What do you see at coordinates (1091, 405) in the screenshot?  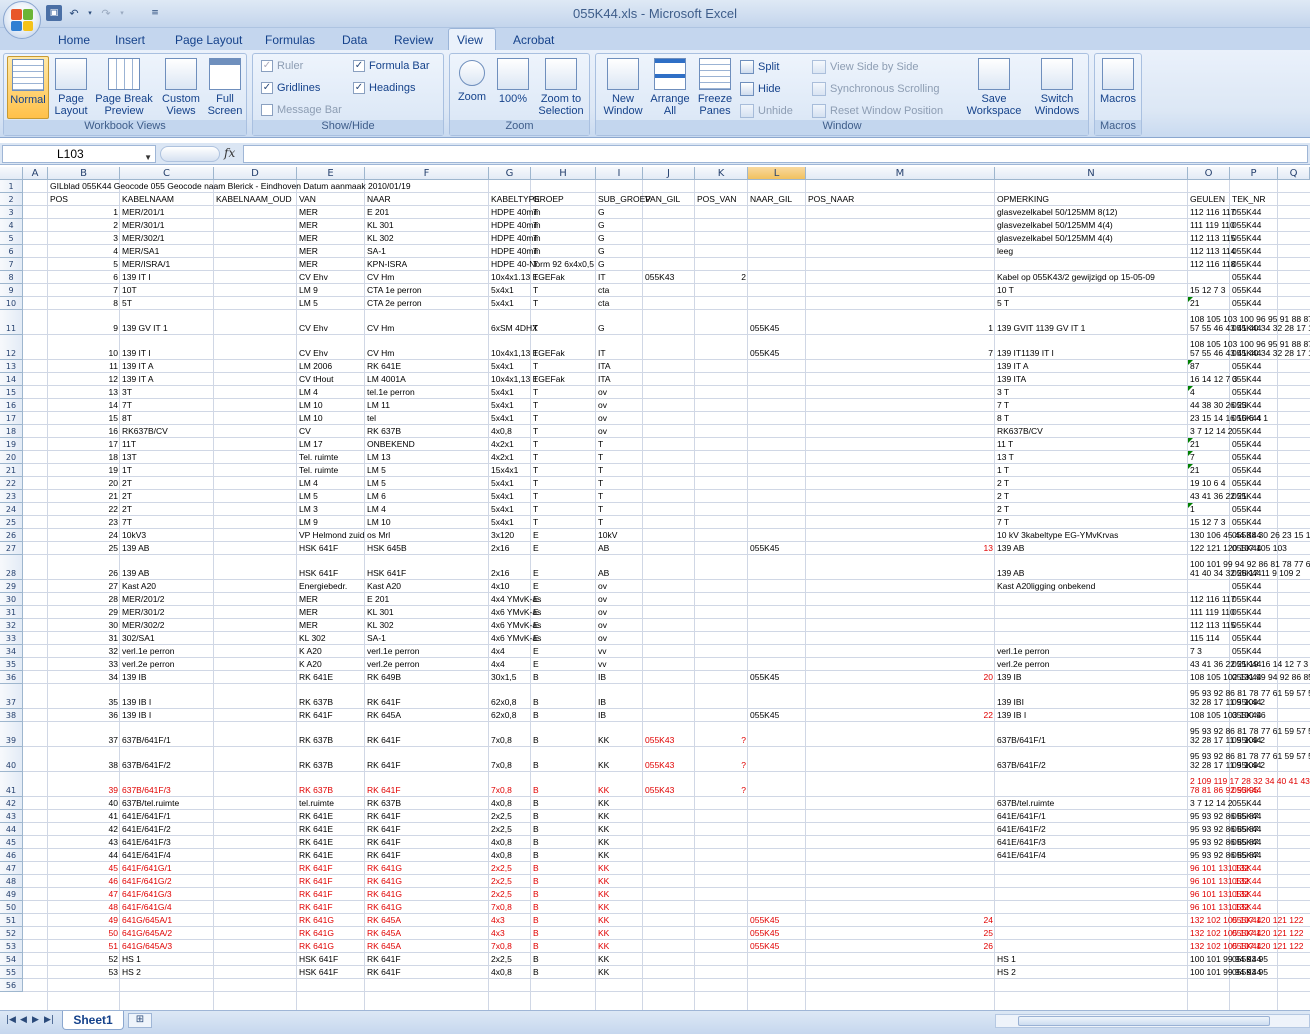 I see `cell: 7 T` at bounding box center [1091, 405].